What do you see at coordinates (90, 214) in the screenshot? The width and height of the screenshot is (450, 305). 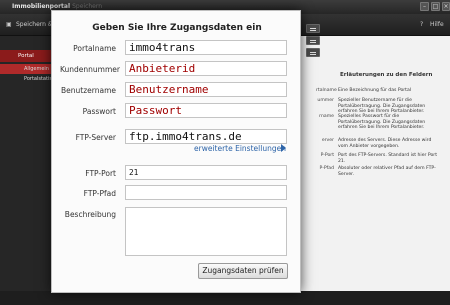 I see `beschreibung-label: Beschreibung` at bounding box center [90, 214].